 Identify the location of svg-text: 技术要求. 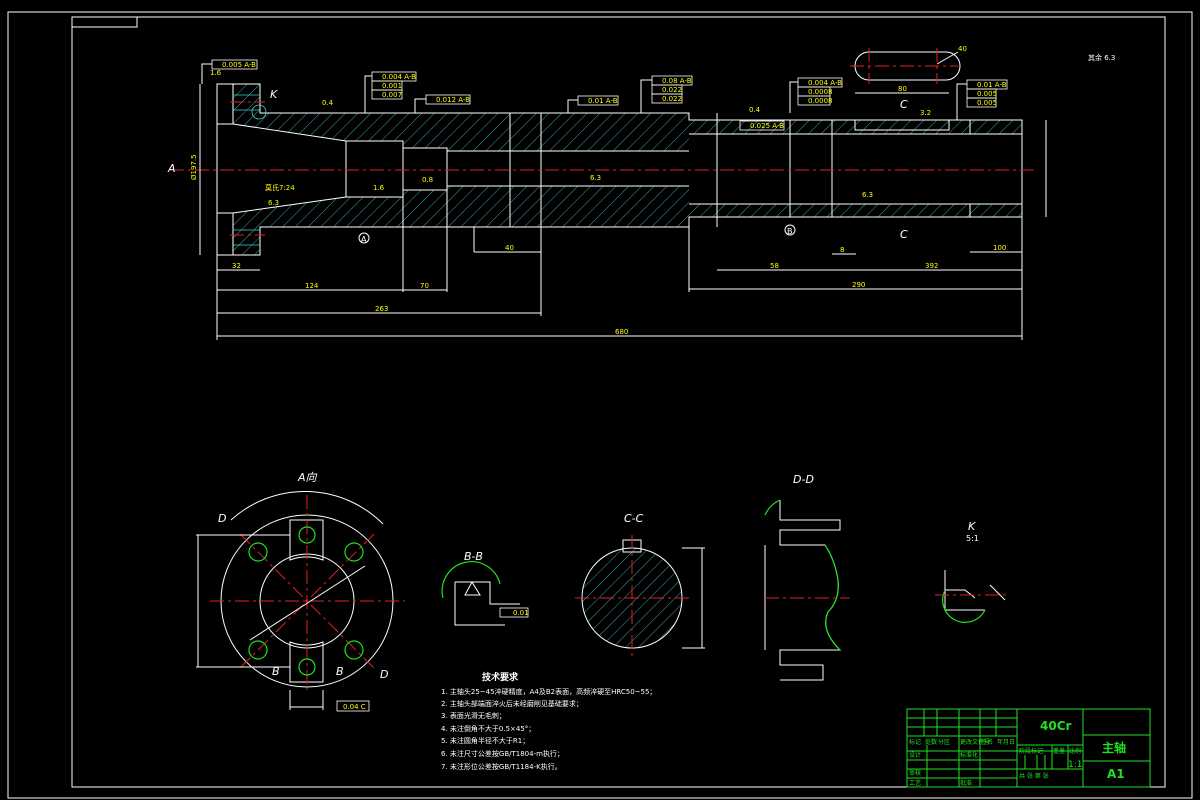
(500, 677).